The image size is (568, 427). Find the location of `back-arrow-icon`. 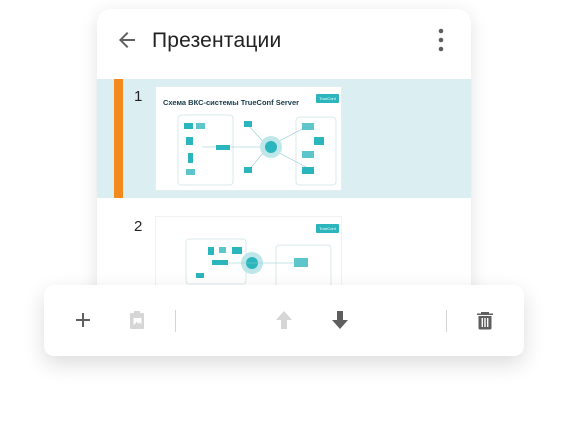

back-arrow-icon is located at coordinates (127, 40).